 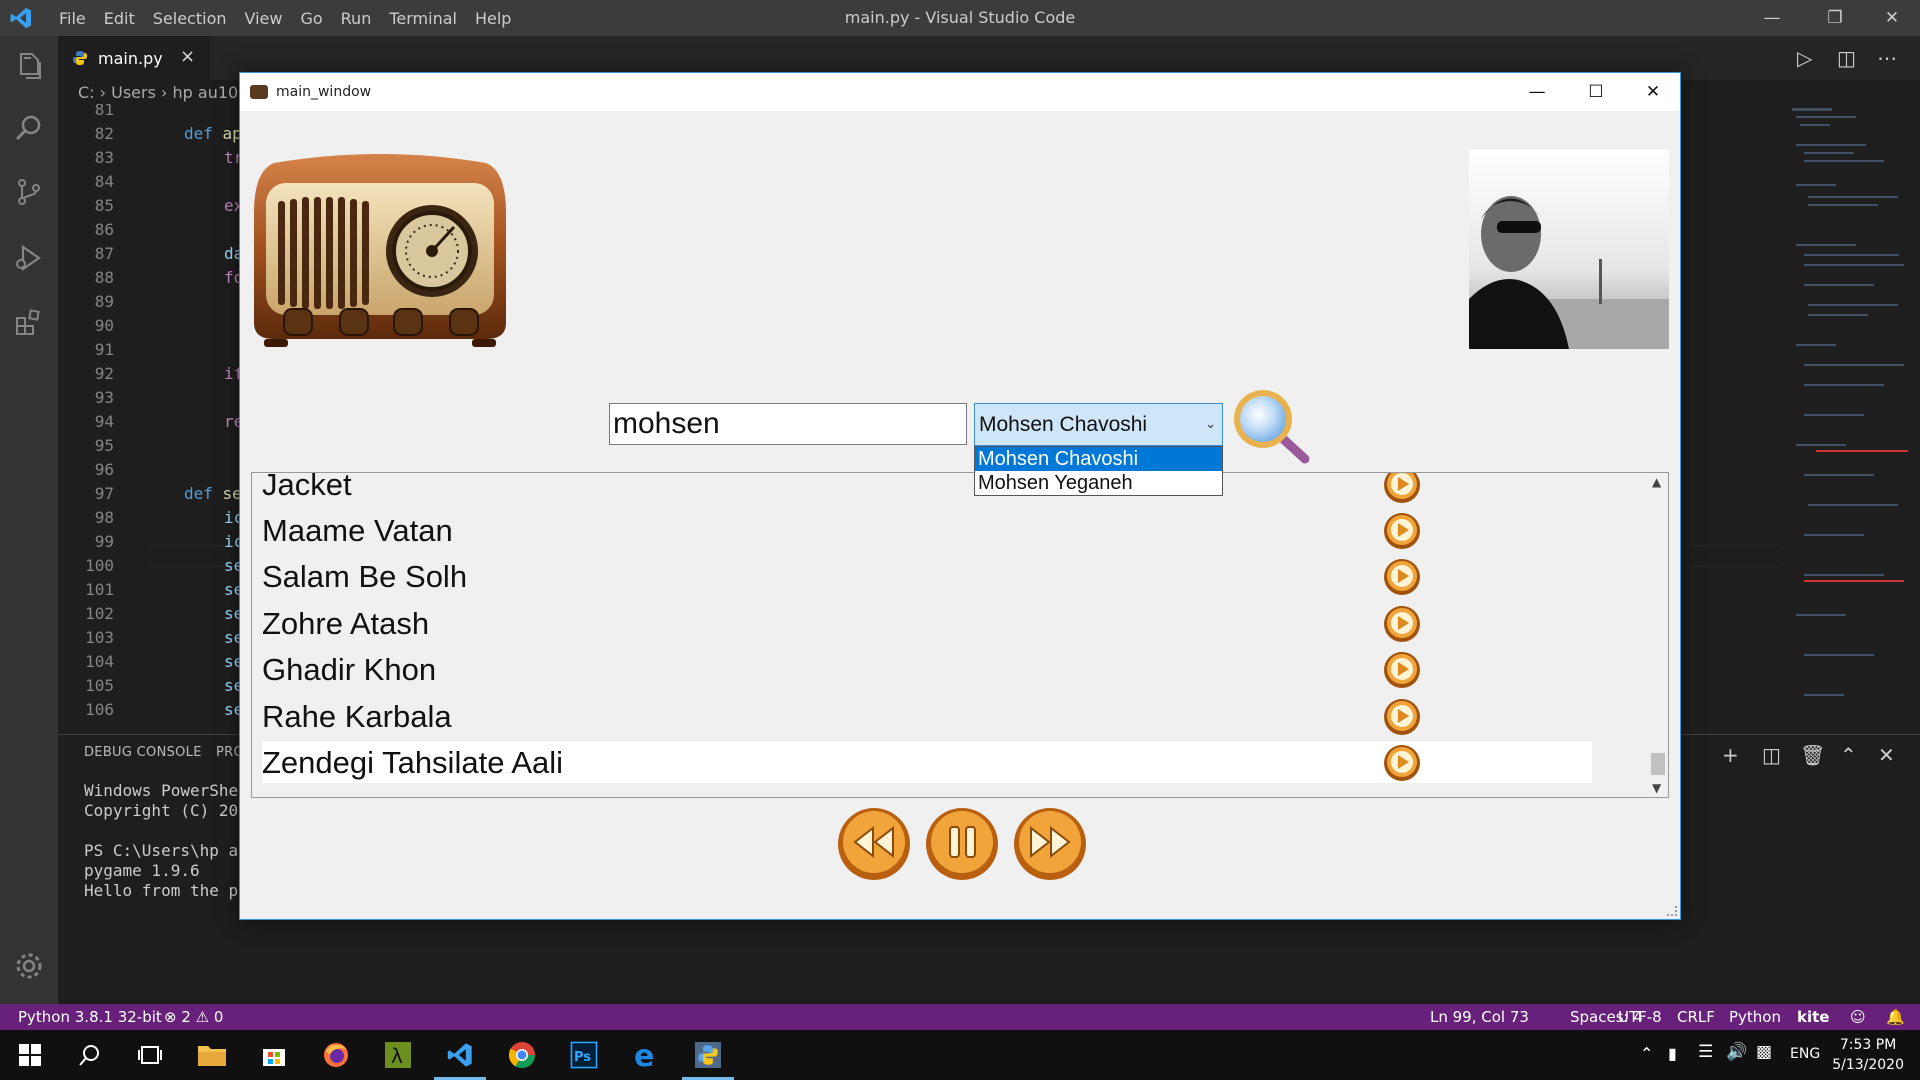 I want to click on search-icon, so click(x=29, y=128).